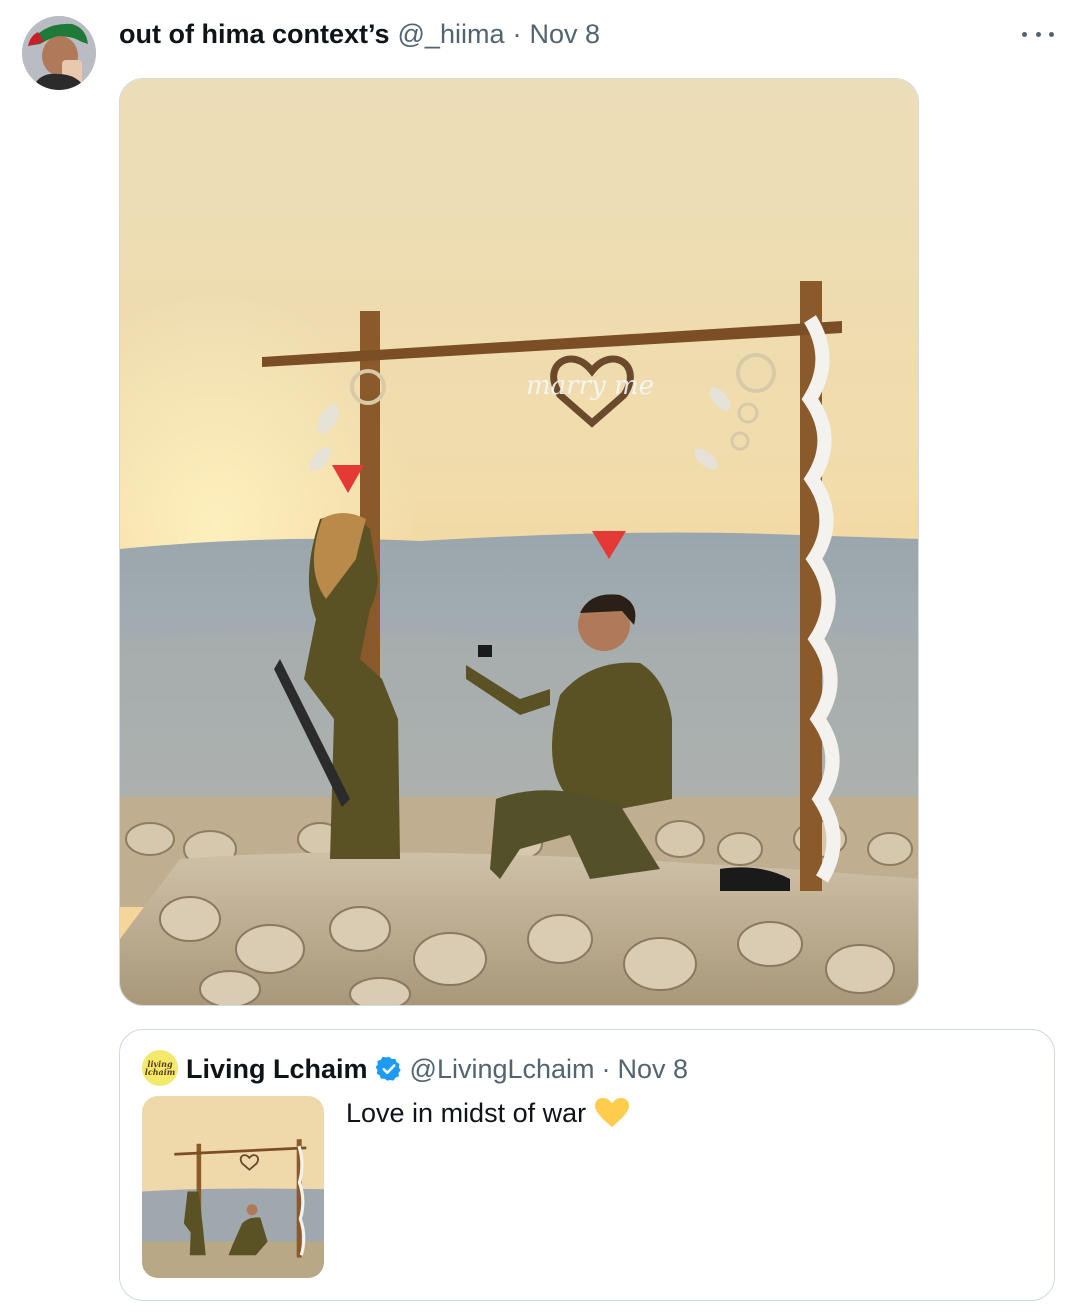 The height and width of the screenshot is (1316, 1080). What do you see at coordinates (502, 1069) in the screenshot?
I see `quoted-author-handle: @LivingLchaim` at bounding box center [502, 1069].